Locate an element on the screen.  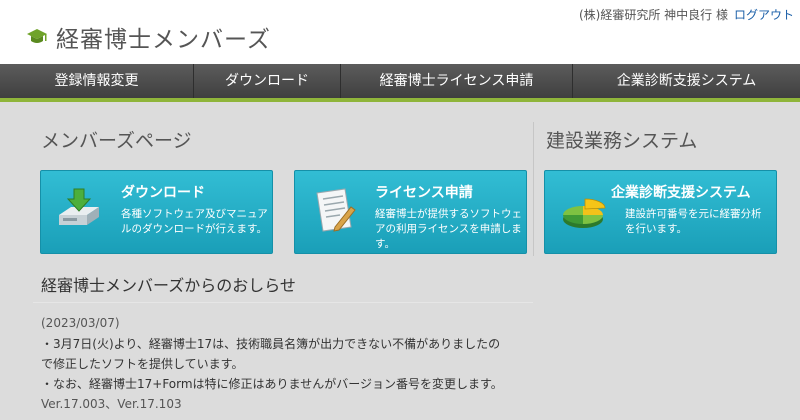
logo: 経審博士メンバーズ is located at coordinates (148, 37).